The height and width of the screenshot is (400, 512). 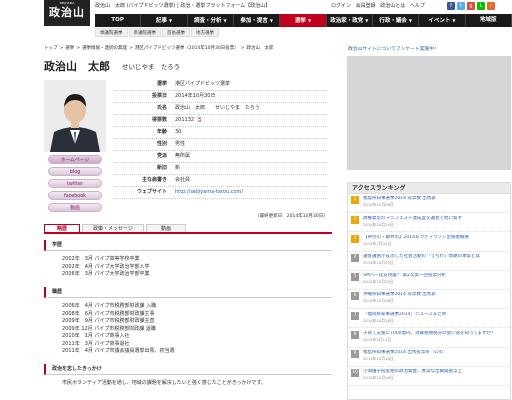 What do you see at coordinates (144, 32) in the screenshot?
I see `subnav-upper-house: 参議院選挙` at bounding box center [144, 32].